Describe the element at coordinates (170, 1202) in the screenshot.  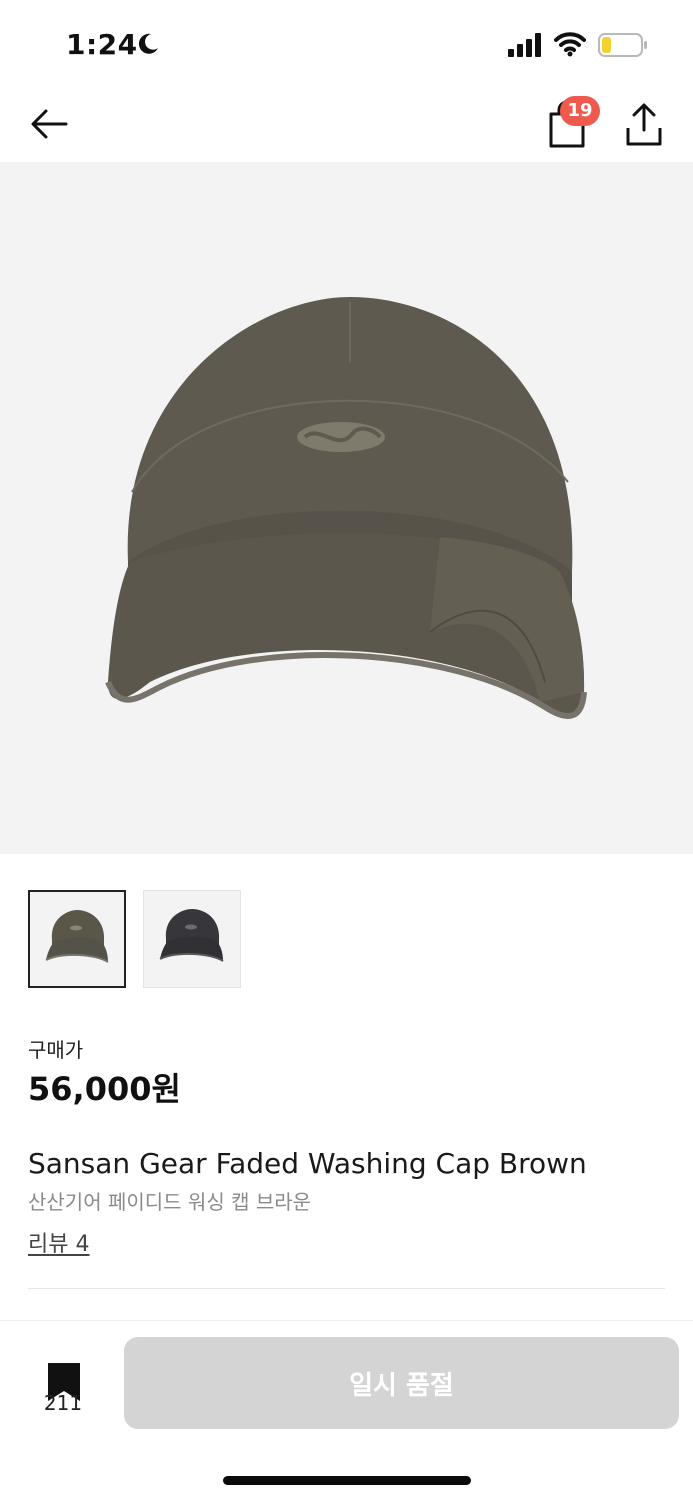
I see `product-name-korean: 산산기어 페이디드 워싱 캡 브라운` at that location.